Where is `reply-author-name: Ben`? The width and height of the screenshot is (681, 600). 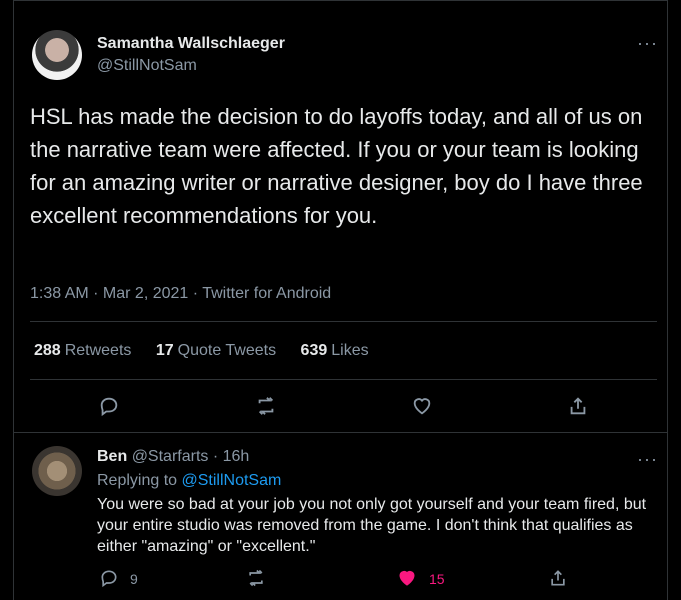 reply-author-name: Ben is located at coordinates (112, 456).